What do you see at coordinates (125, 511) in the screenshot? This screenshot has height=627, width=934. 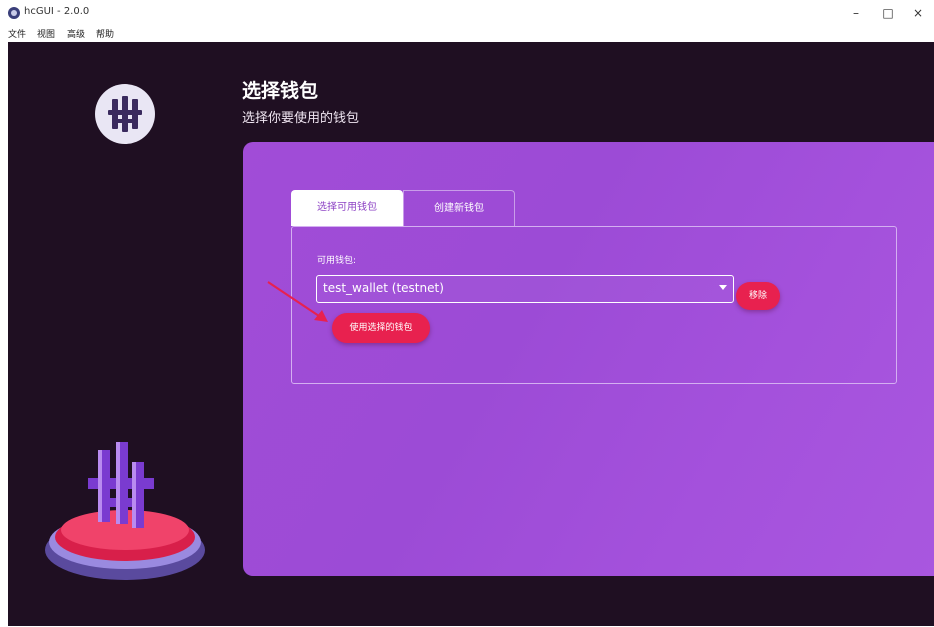 I see `logo-pedestal-illustration` at bounding box center [125, 511].